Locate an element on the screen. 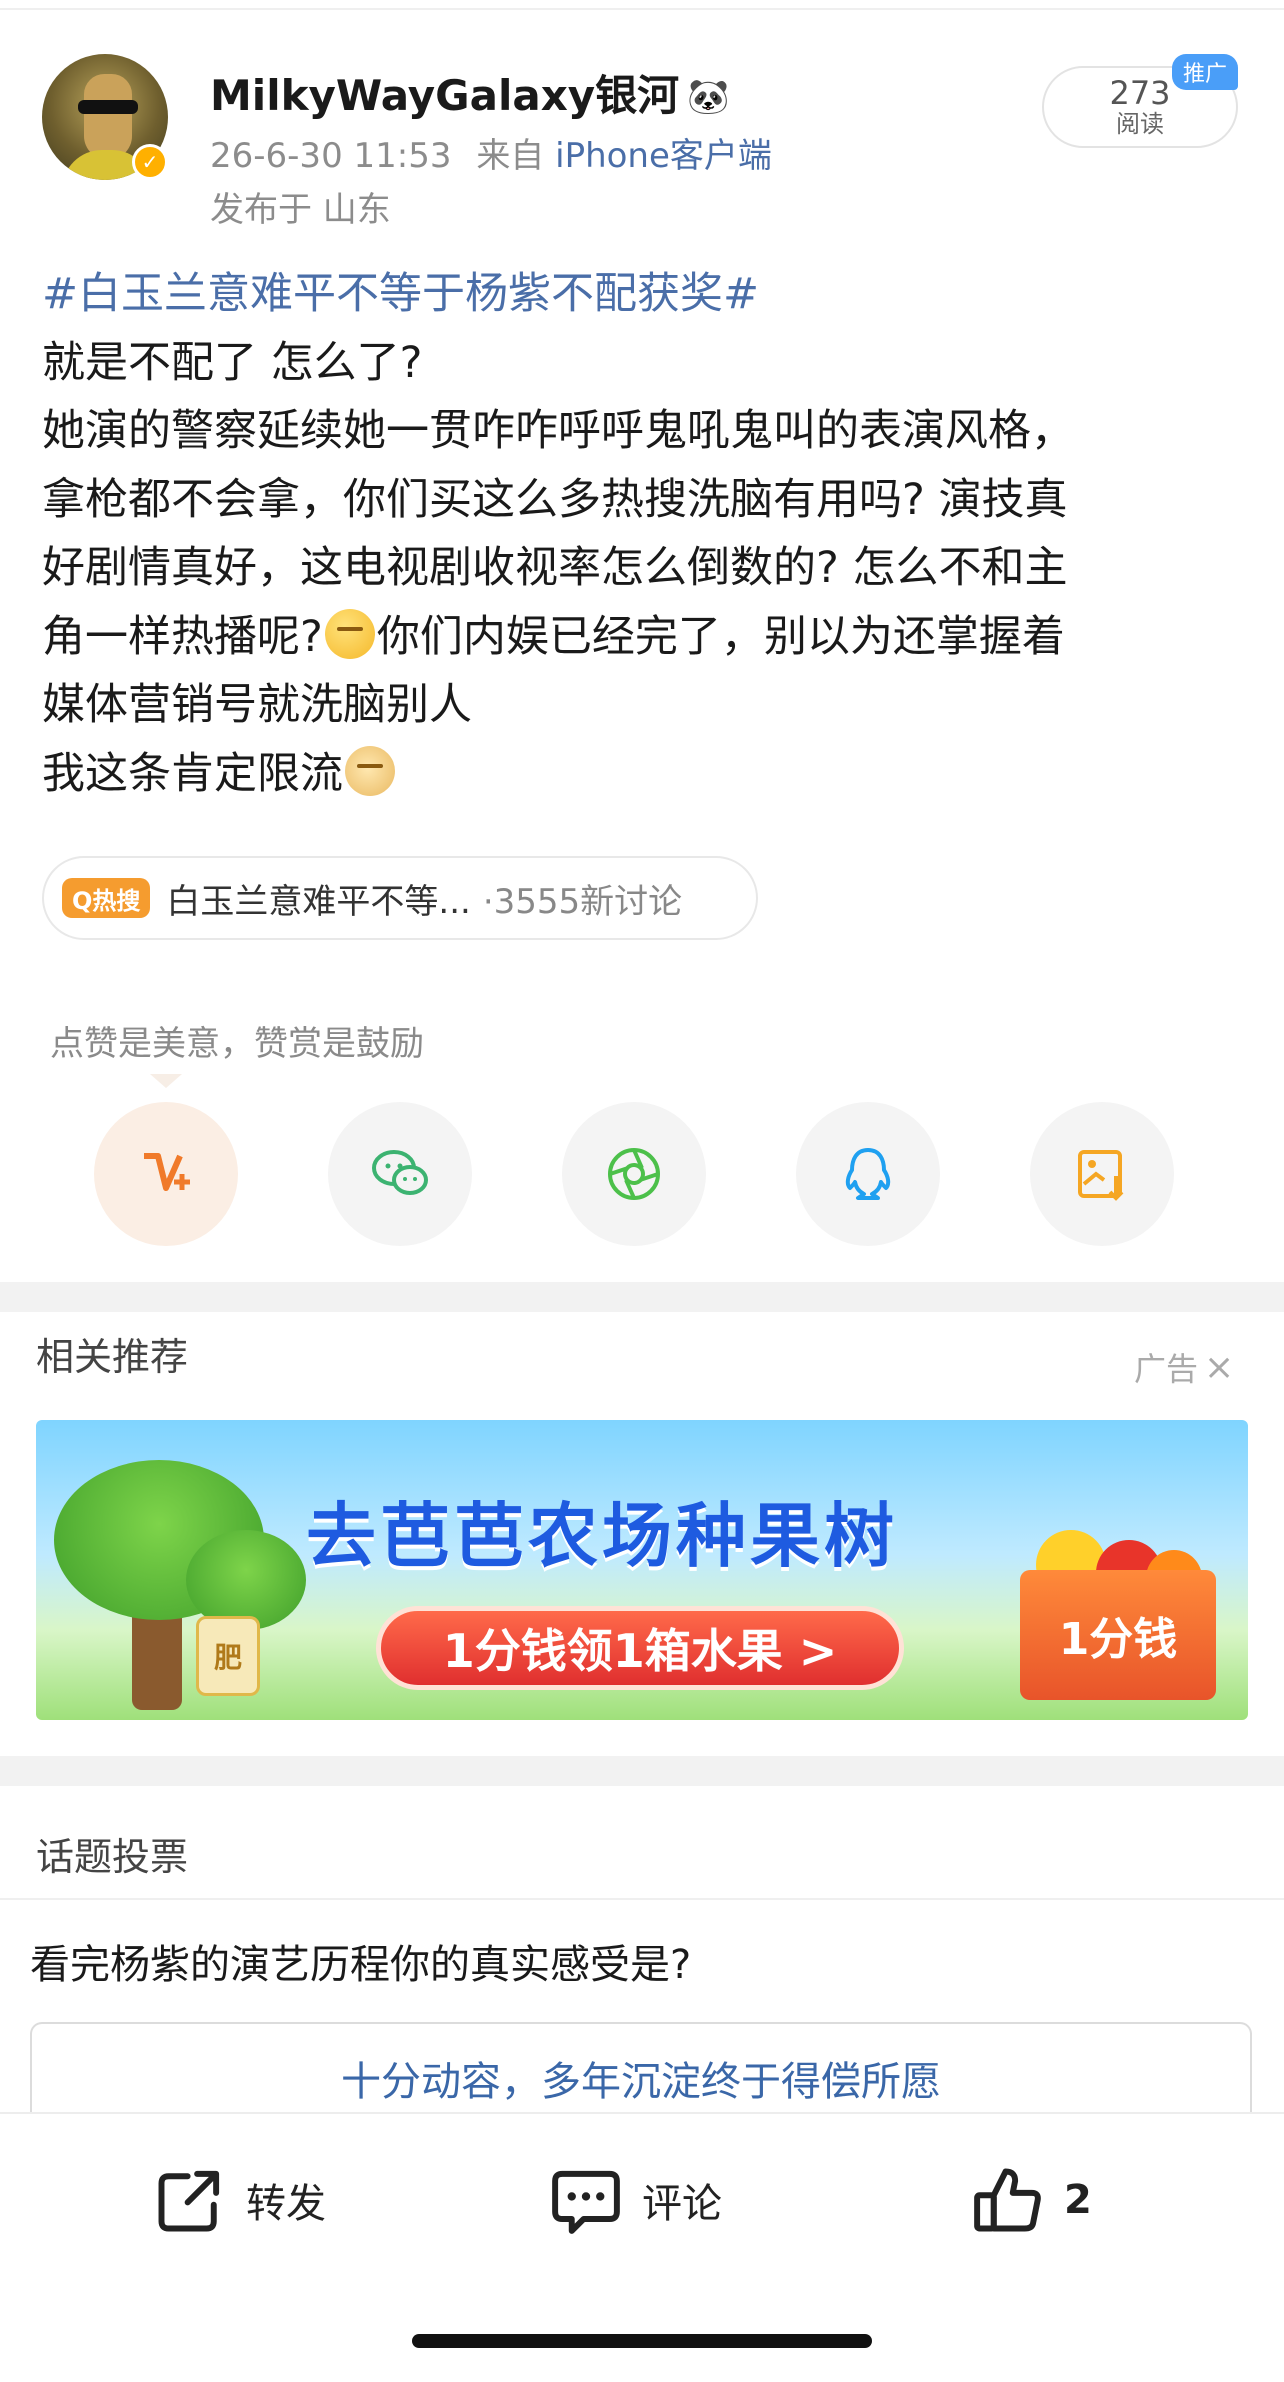 Image resolution: width=1284 pixels, height=2382 pixels. tree-icon-small is located at coordinates (246, 1580).